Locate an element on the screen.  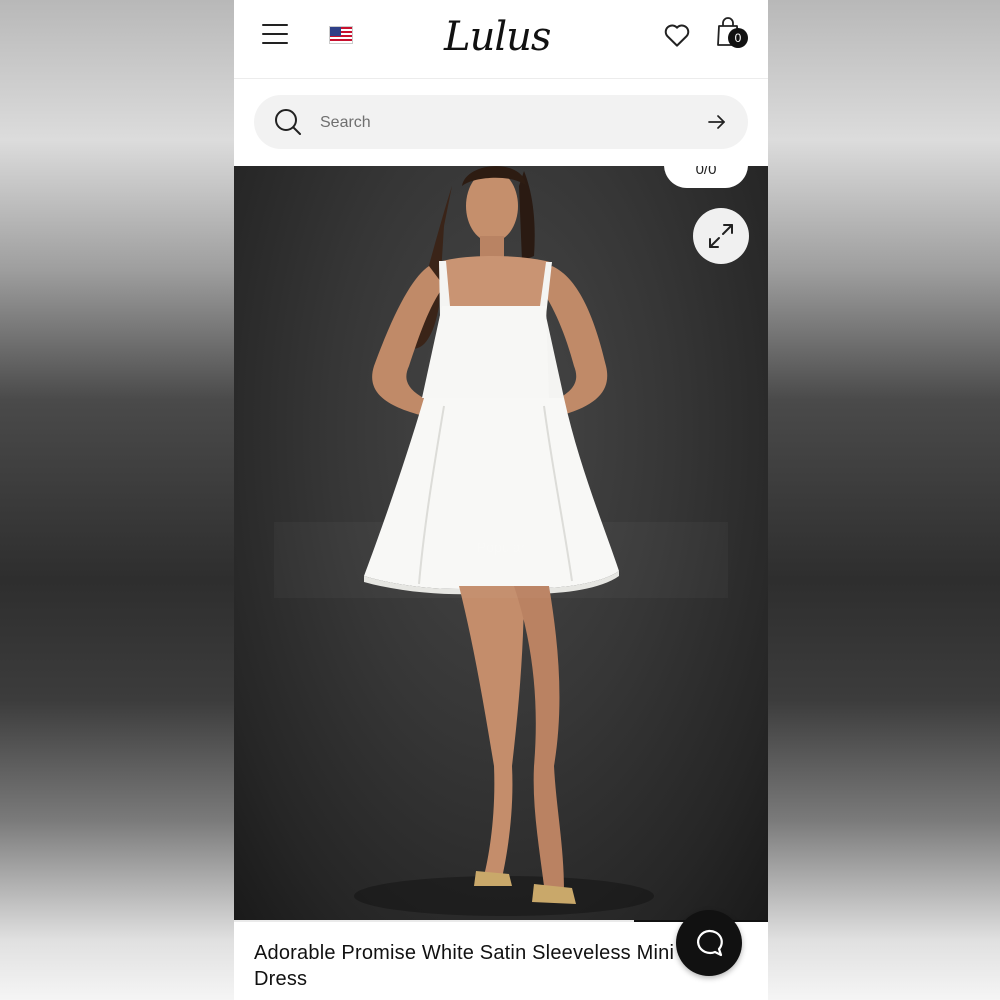
image-watermark: Popular is located at coordinates (501, 560).